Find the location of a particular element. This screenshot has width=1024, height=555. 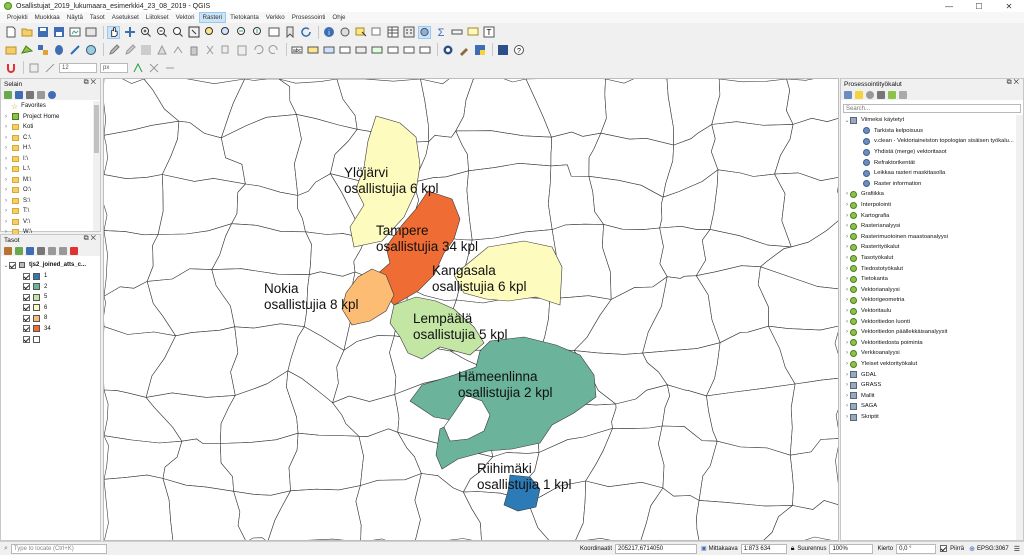

cut-features-icon is located at coordinates (209, 49).